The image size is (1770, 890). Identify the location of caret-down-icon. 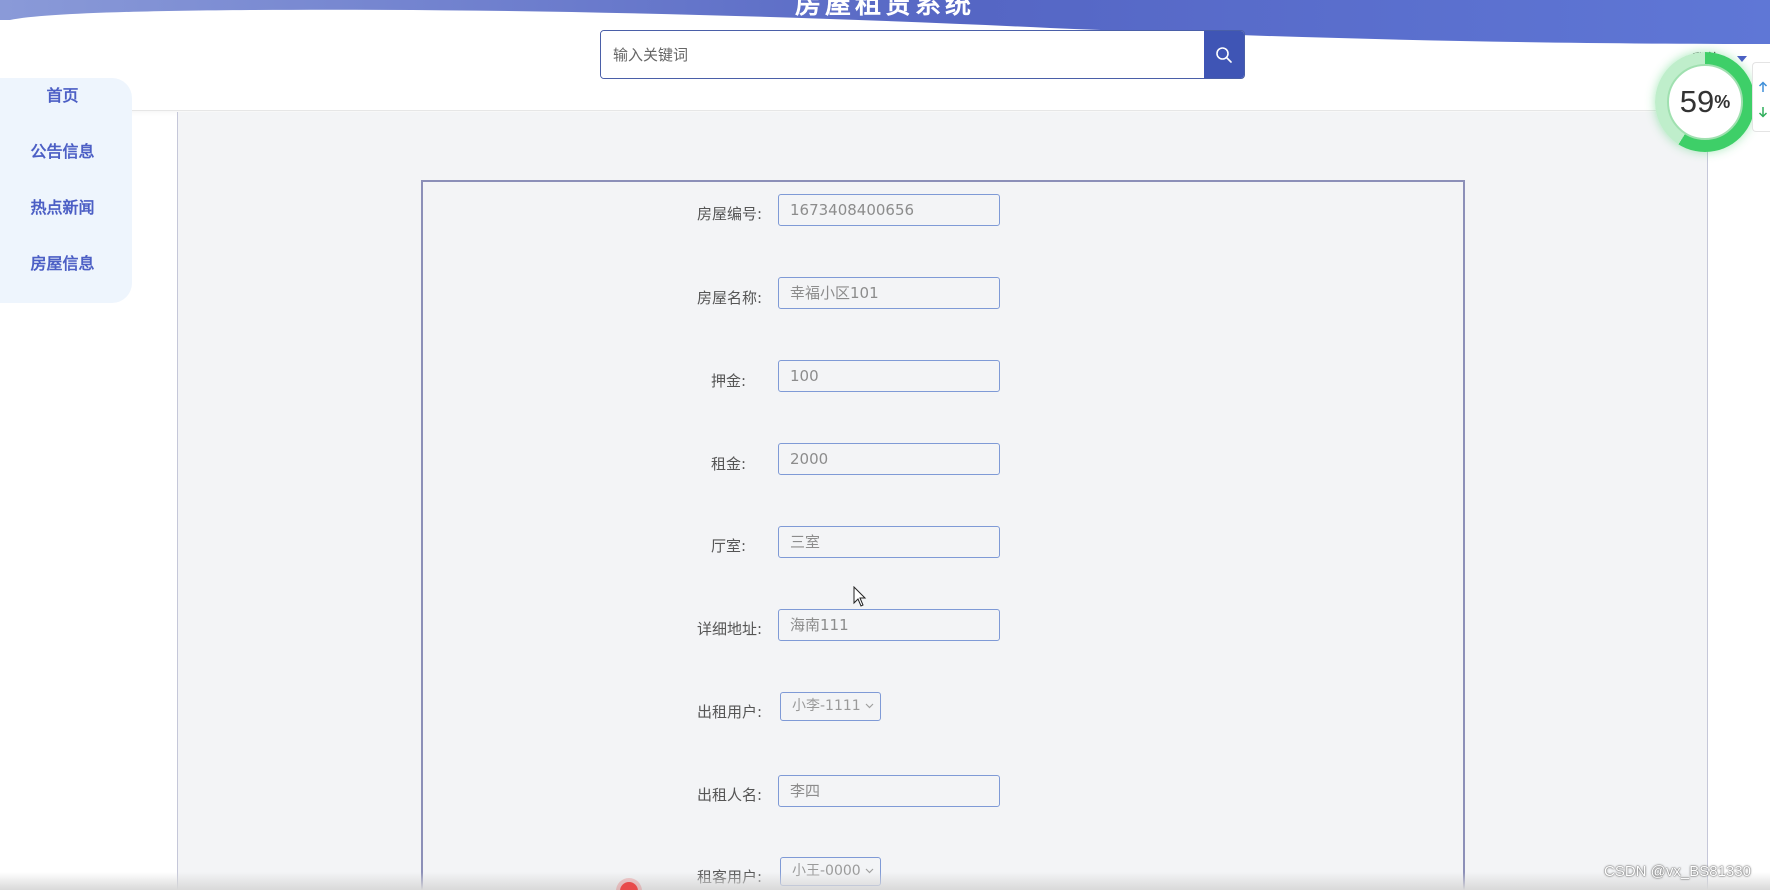
(1742, 59).